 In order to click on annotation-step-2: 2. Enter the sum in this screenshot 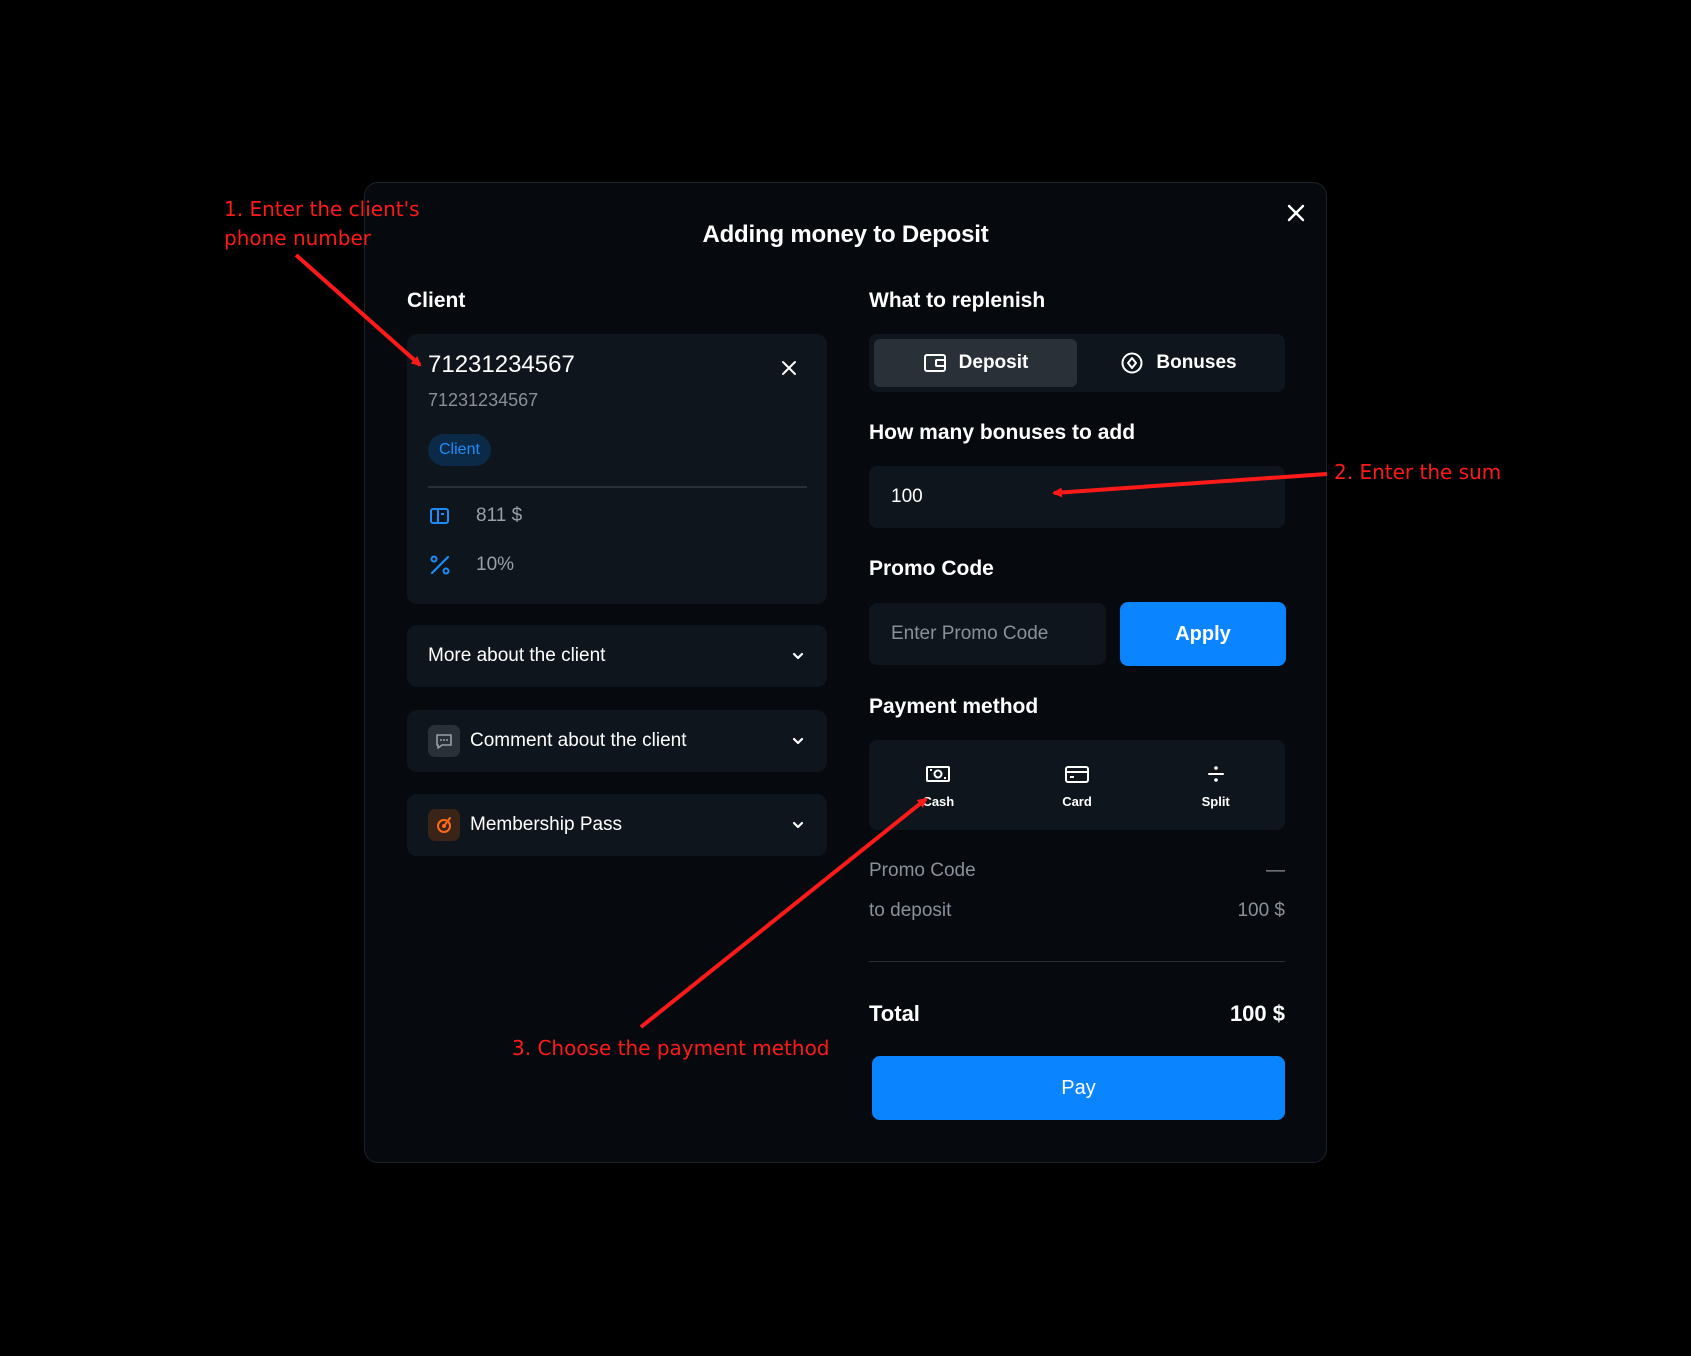, I will do `click(1418, 472)`.